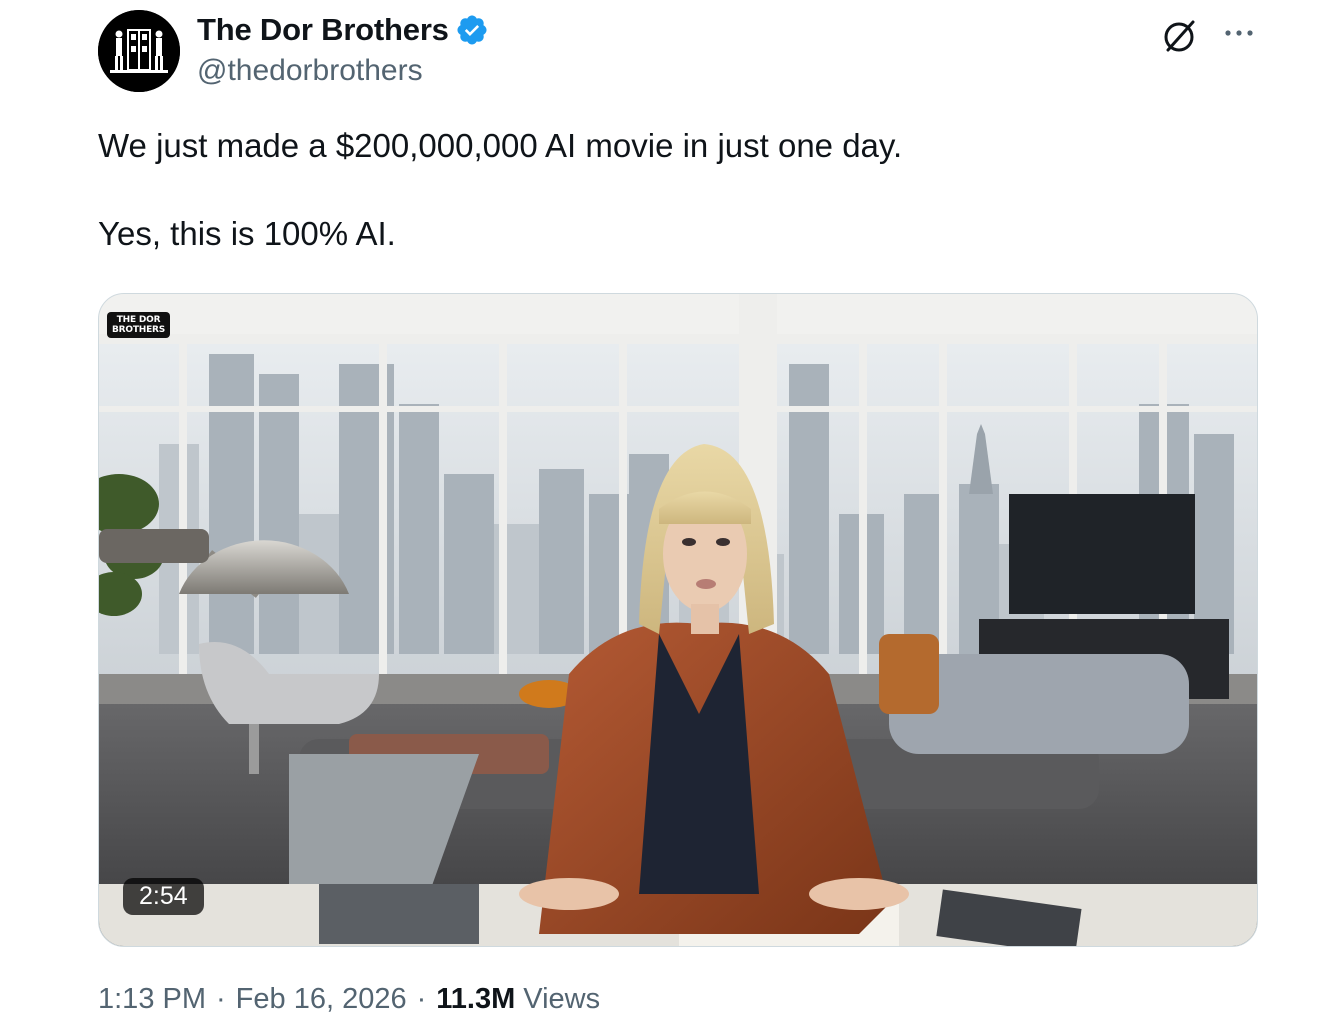 The image size is (1341, 1026). I want to click on tweet-time: 1:13 PM, so click(152, 999).